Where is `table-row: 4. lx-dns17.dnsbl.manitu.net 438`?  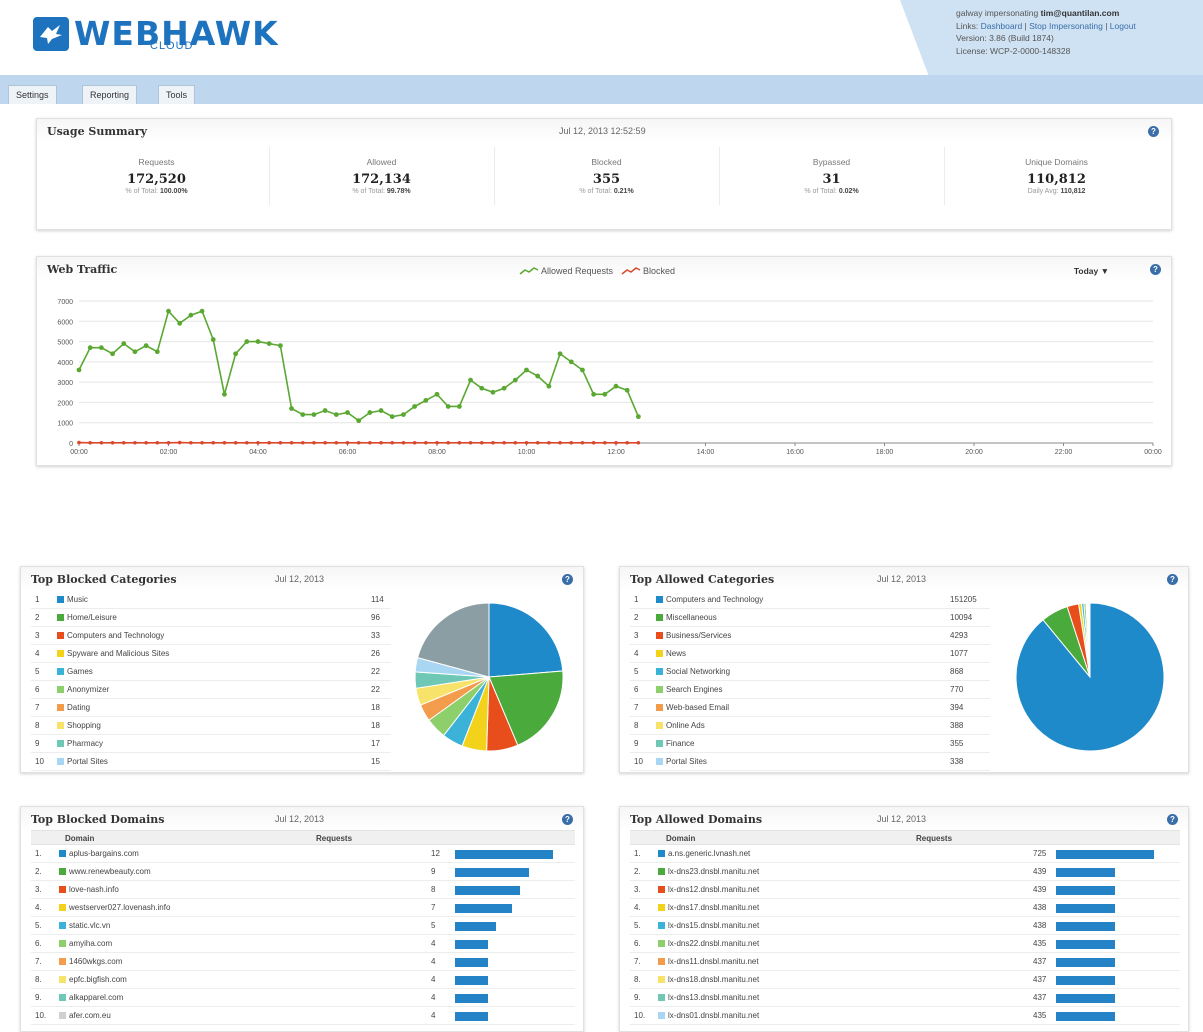 table-row: 4. lx-dns17.dnsbl.manitu.net 438 is located at coordinates (905, 908).